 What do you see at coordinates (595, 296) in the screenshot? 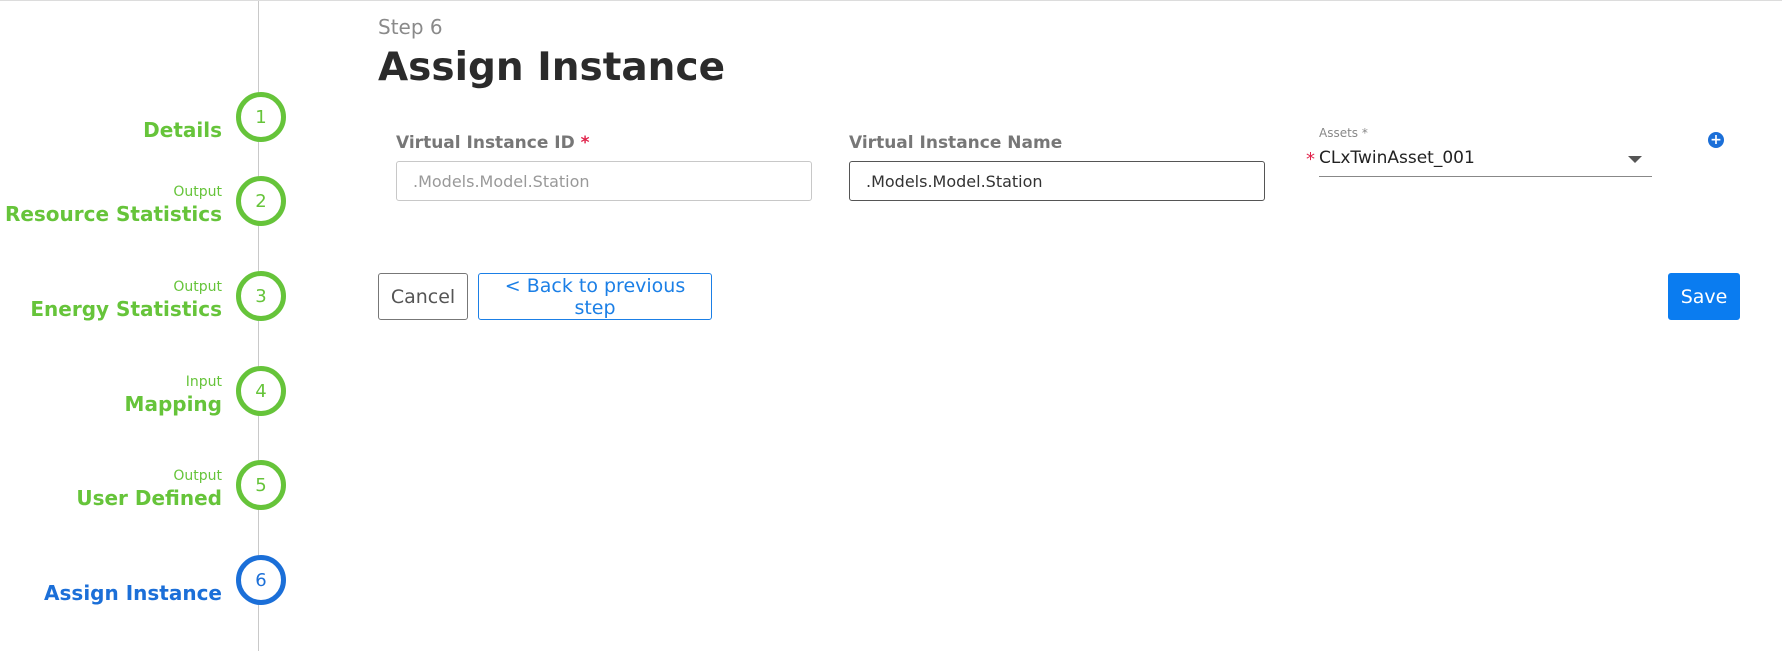
I see `back-to-previous-step-button: < Back to previous step` at bounding box center [595, 296].